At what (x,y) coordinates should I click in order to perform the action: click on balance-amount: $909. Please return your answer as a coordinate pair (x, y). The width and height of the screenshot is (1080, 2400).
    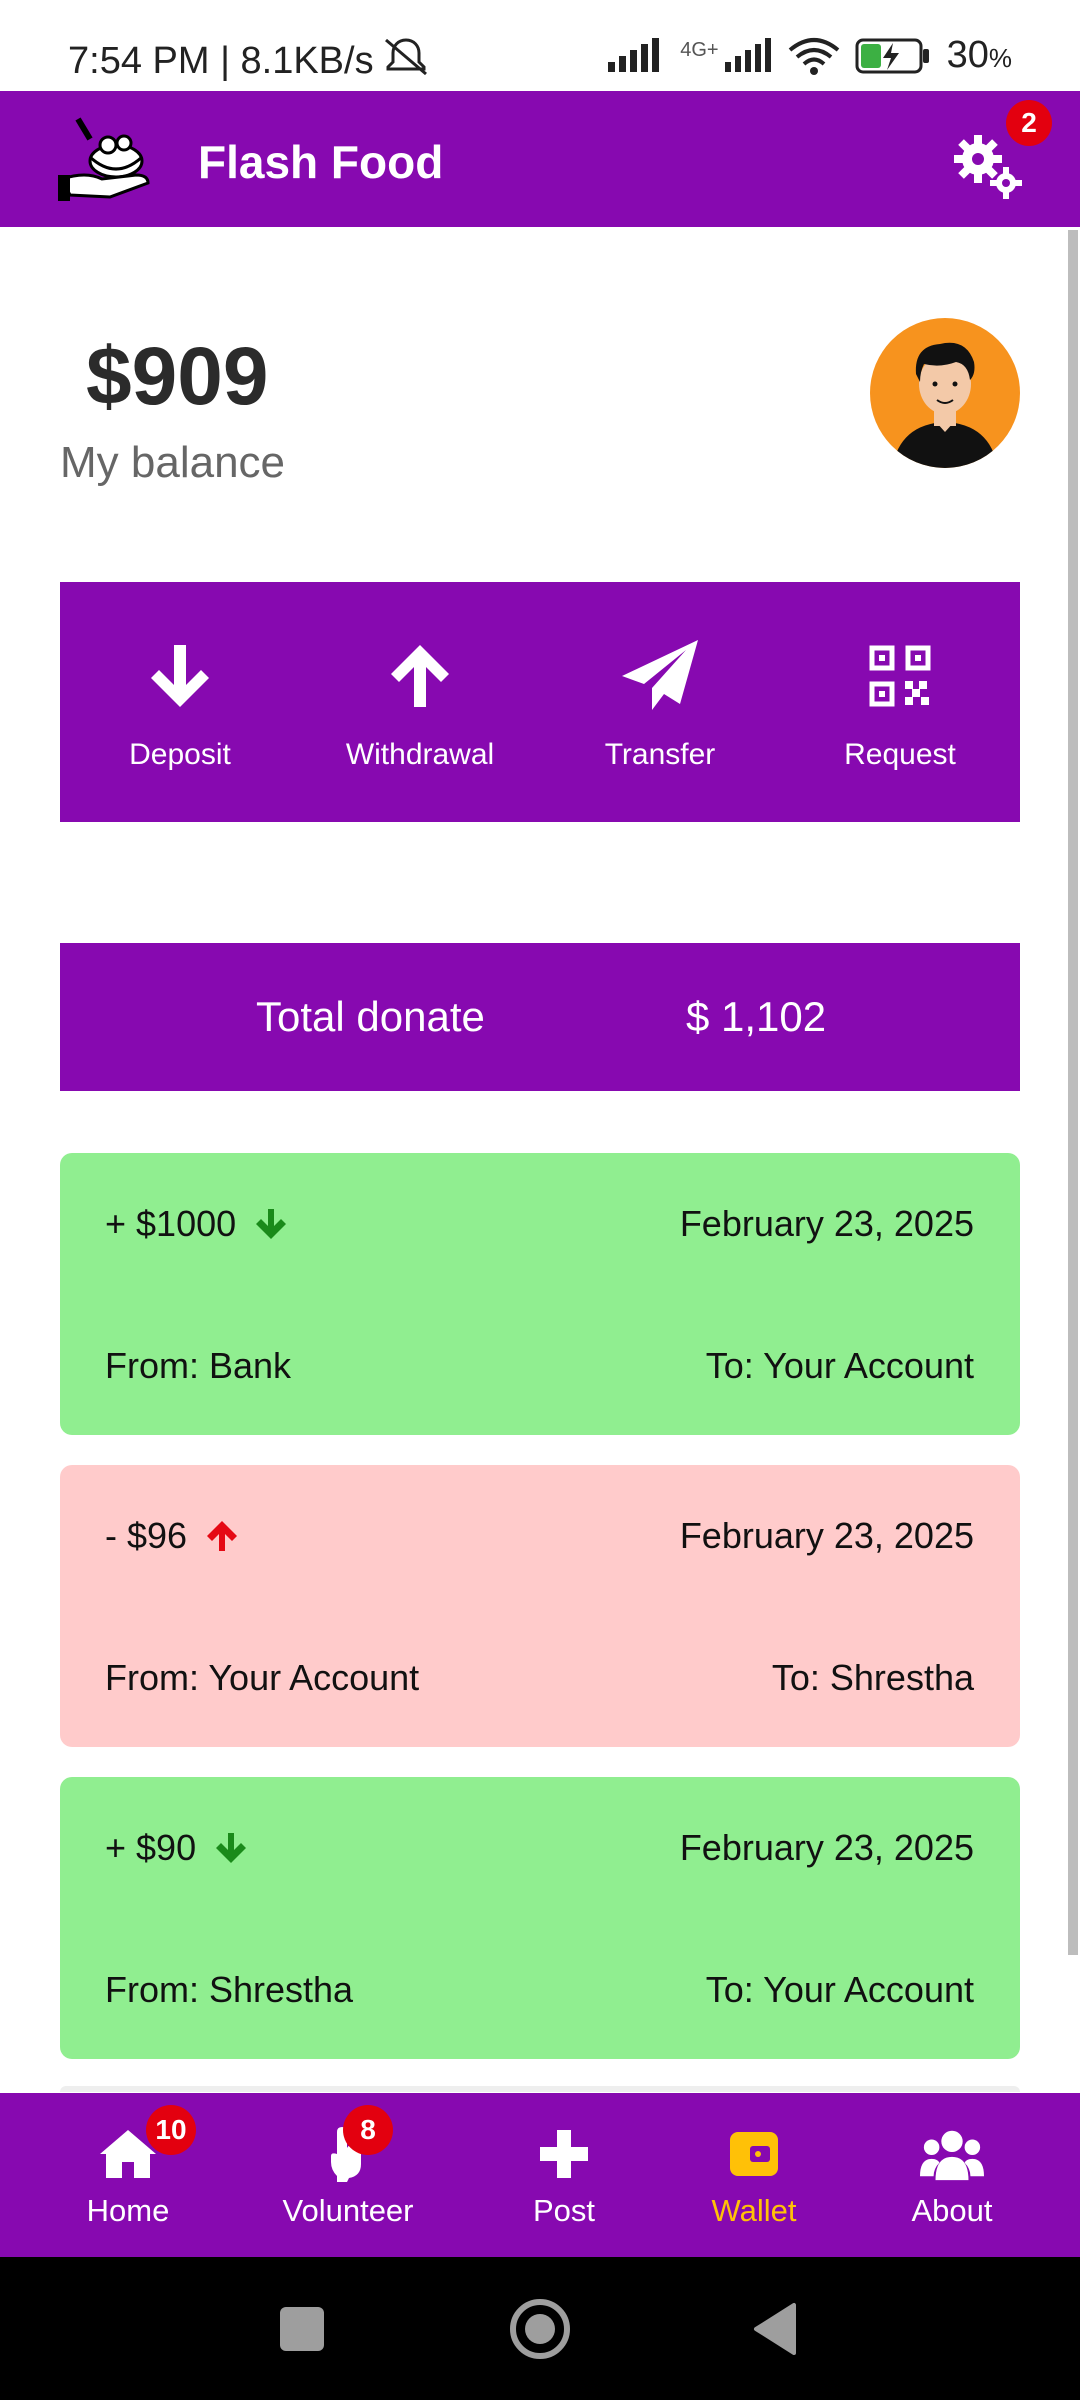
    Looking at the image, I should click on (177, 376).